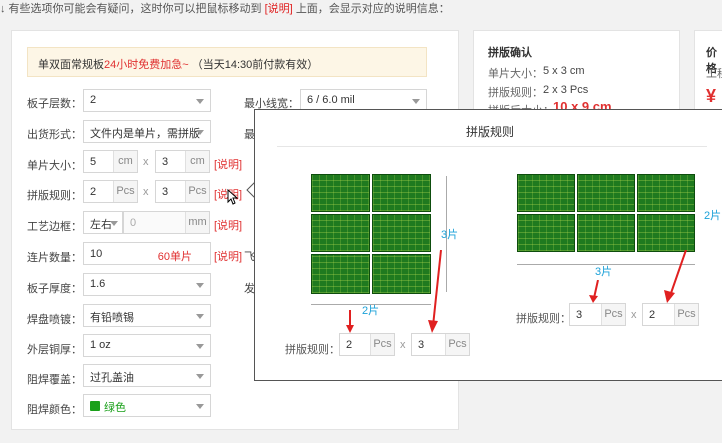 Image resolution: width=722 pixels, height=443 pixels. What do you see at coordinates (100, 345) in the screenshot?
I see `copper-value: 1 oz` at bounding box center [100, 345].